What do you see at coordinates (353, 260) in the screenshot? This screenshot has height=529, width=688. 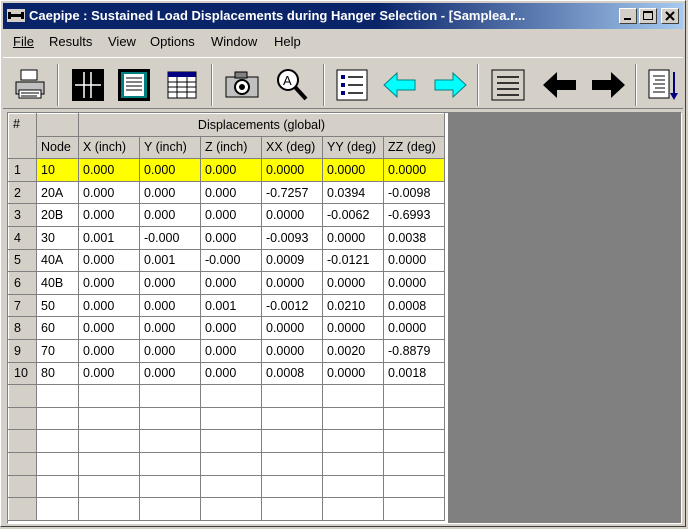 I see `table-cell: -0.0121` at bounding box center [353, 260].